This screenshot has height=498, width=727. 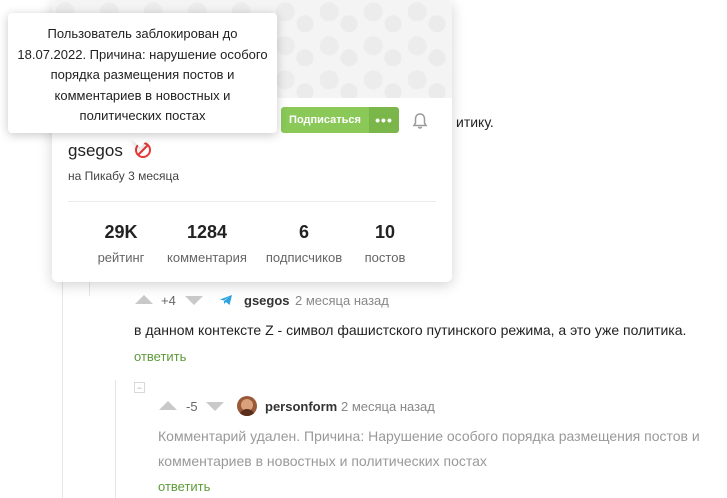 I want to click on more-options-button: •••, so click(x=384, y=120).